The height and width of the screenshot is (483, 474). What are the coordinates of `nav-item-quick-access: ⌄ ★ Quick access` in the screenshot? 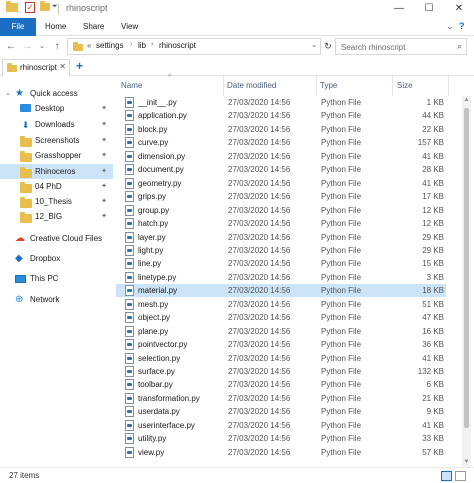 It's located at (56, 93).